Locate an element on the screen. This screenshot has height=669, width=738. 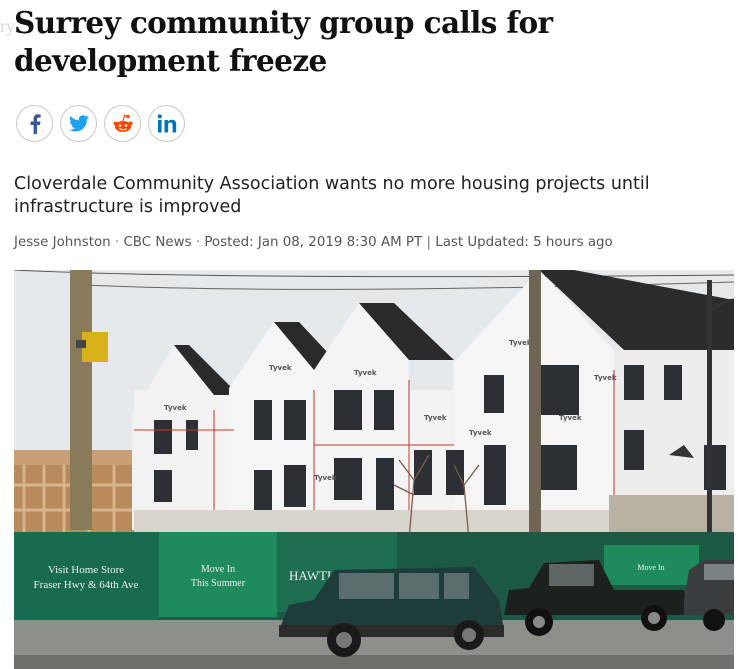
fence-sign-left-line1: Visit Home Store is located at coordinates (86, 570).